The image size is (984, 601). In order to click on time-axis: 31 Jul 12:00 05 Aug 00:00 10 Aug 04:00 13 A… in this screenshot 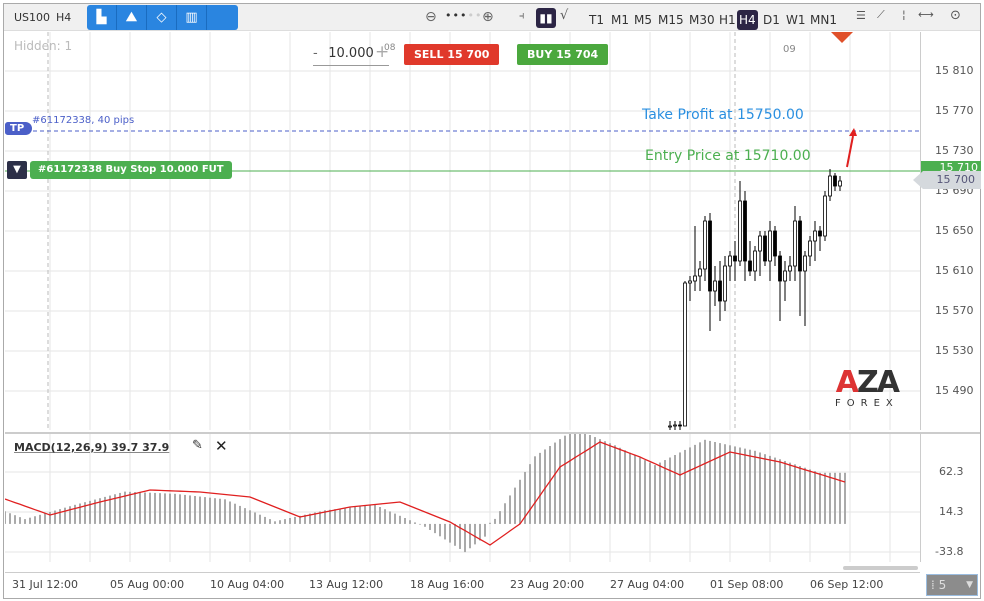, I will do `click(462, 584)`.